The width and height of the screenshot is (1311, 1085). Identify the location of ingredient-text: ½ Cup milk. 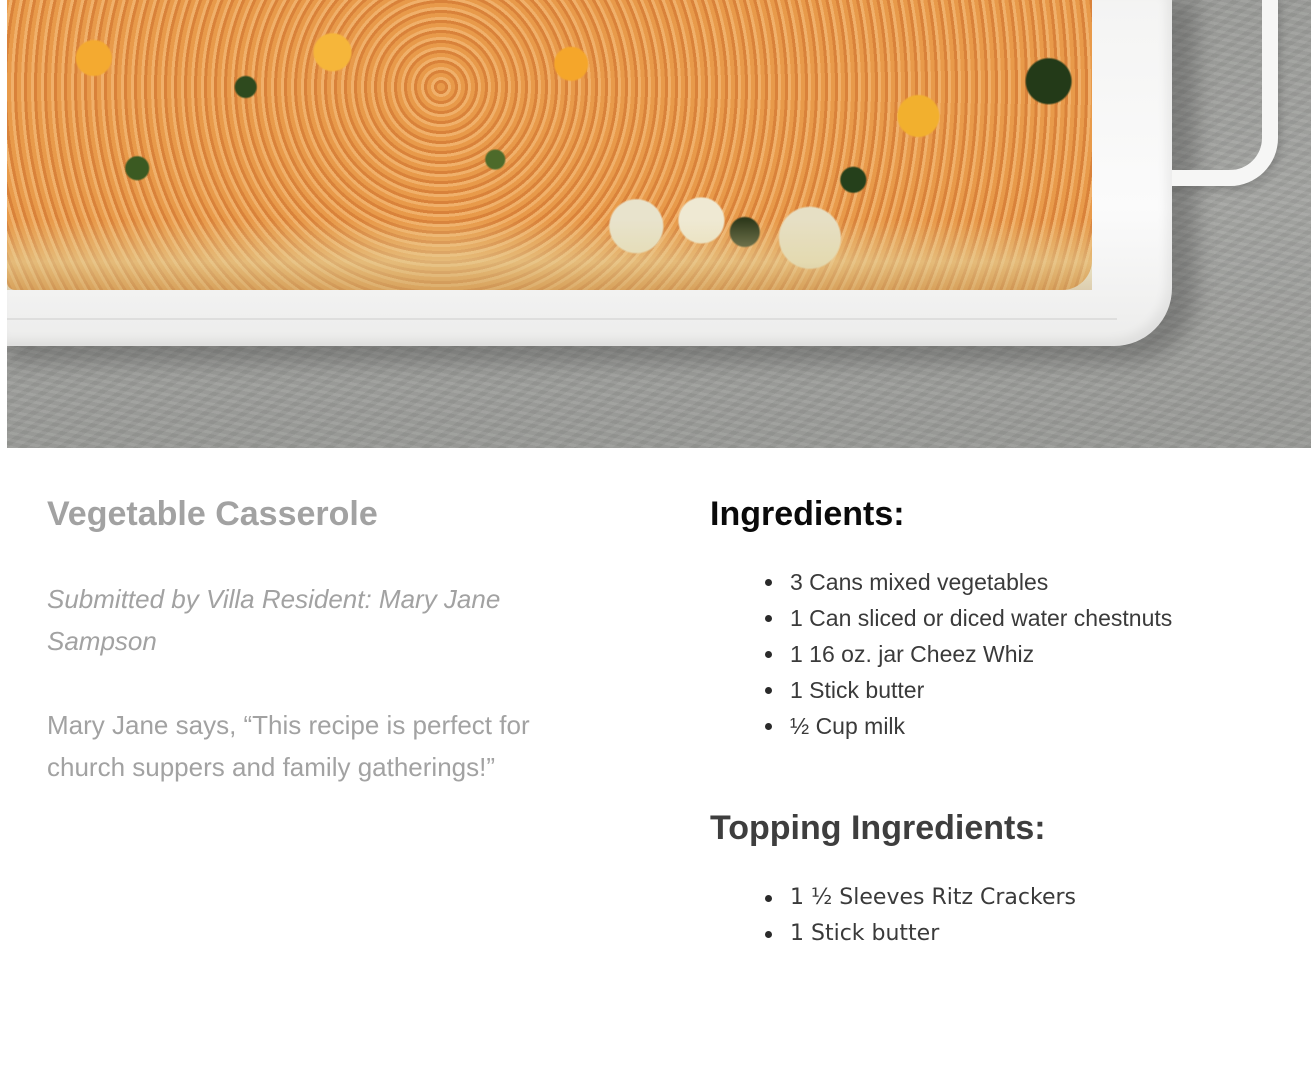
(848, 726).